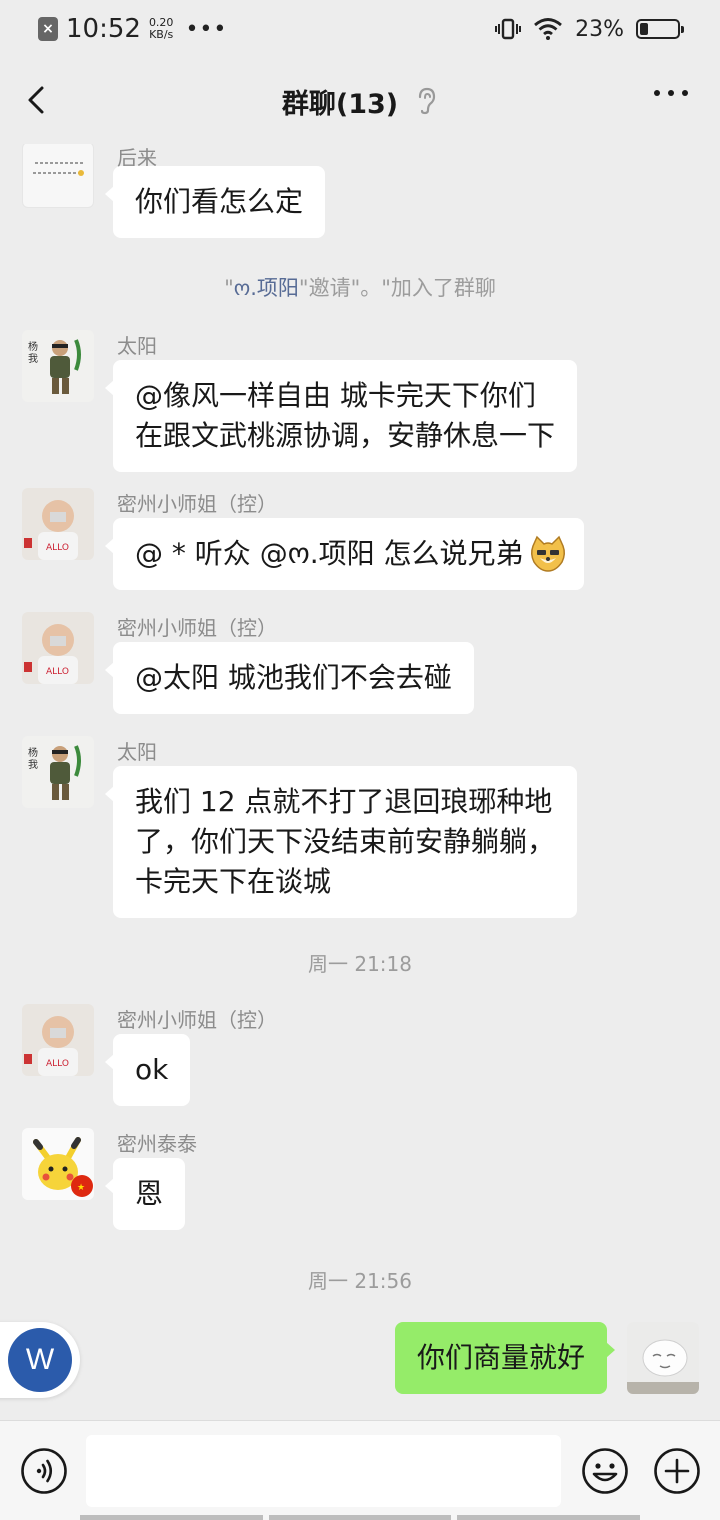  I want to click on self-avatar, so click(663, 1358).